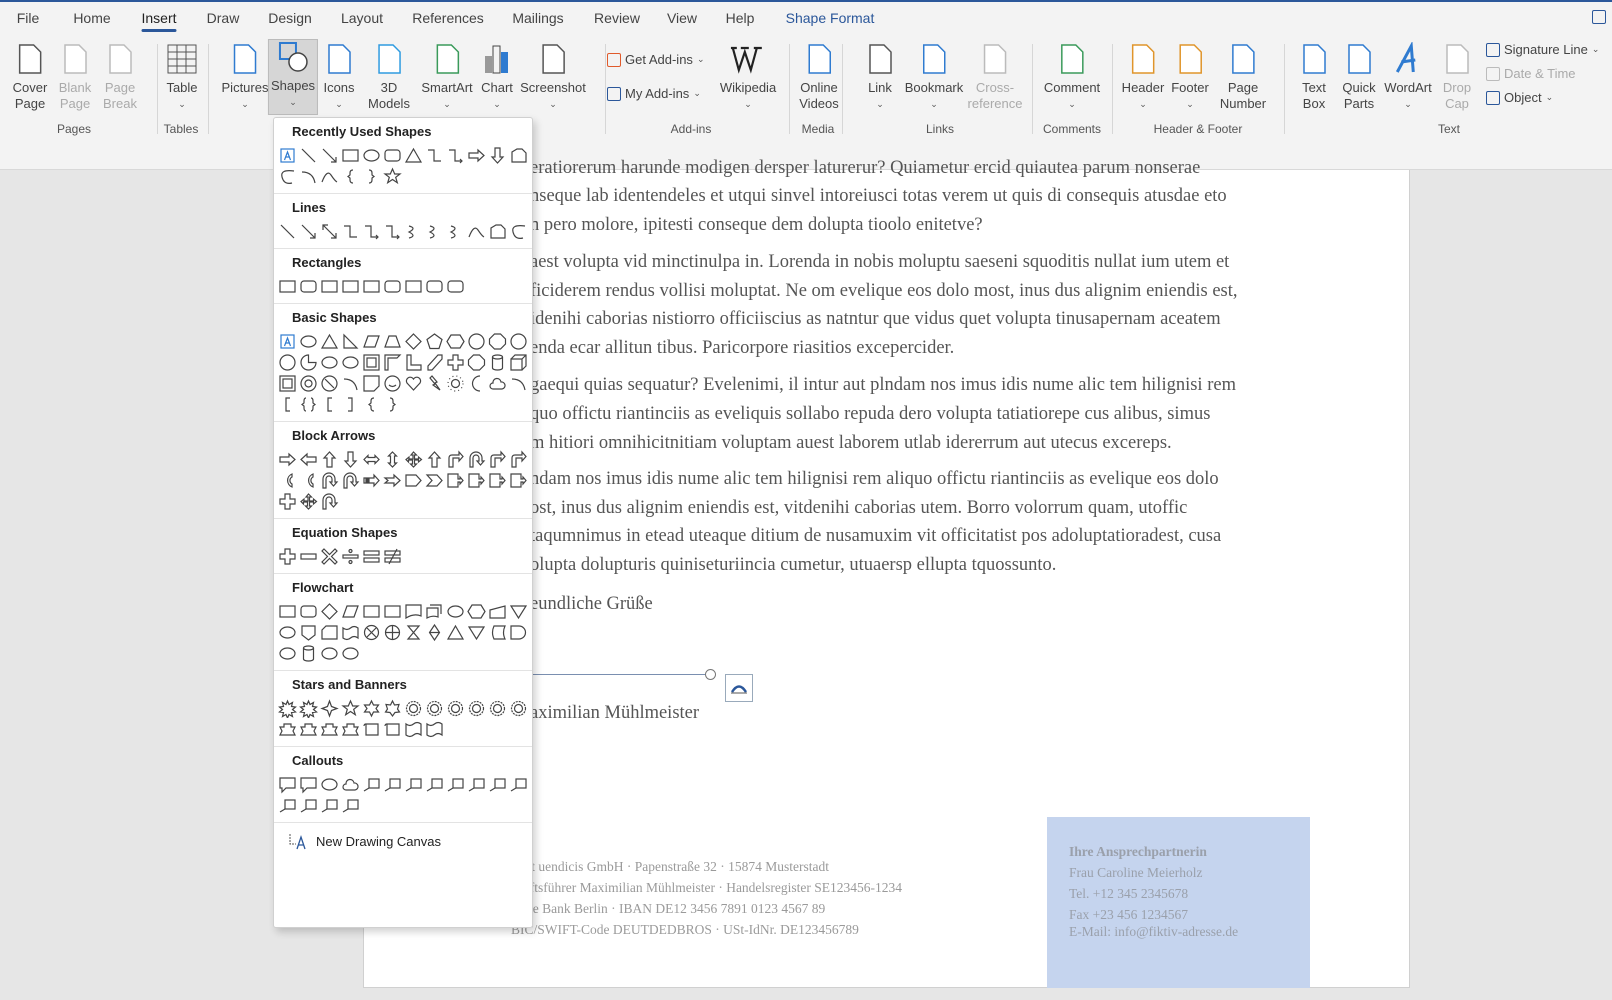 The height and width of the screenshot is (1000, 1612). Describe the element at coordinates (434, 383) in the screenshot. I see `shape-lightning-button` at that location.